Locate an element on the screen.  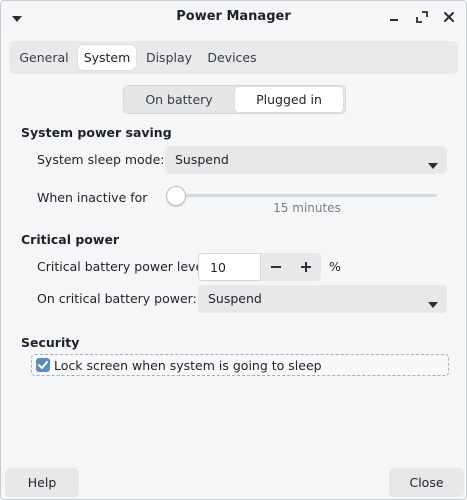
plus-icon is located at coordinates (306, 267).